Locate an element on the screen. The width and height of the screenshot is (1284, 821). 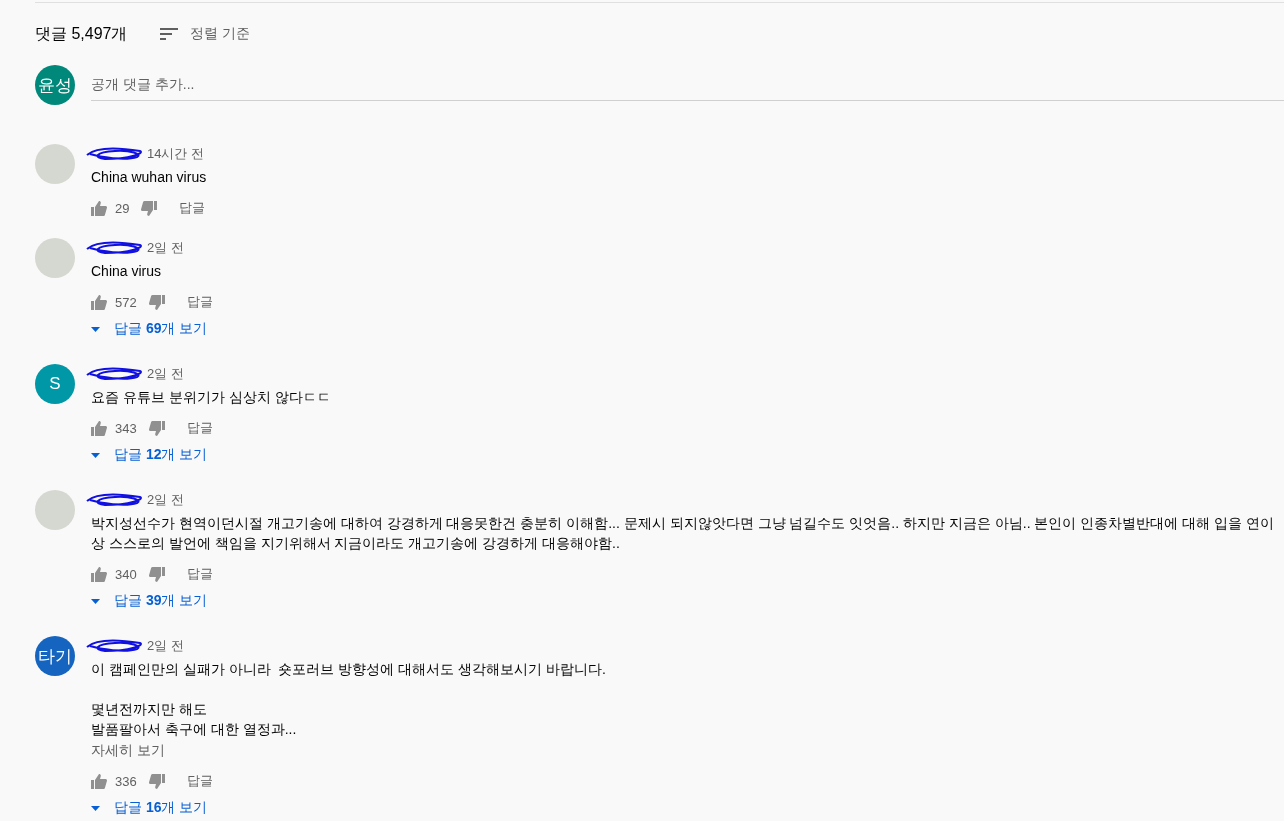
like-count: 336 is located at coordinates (126, 781).